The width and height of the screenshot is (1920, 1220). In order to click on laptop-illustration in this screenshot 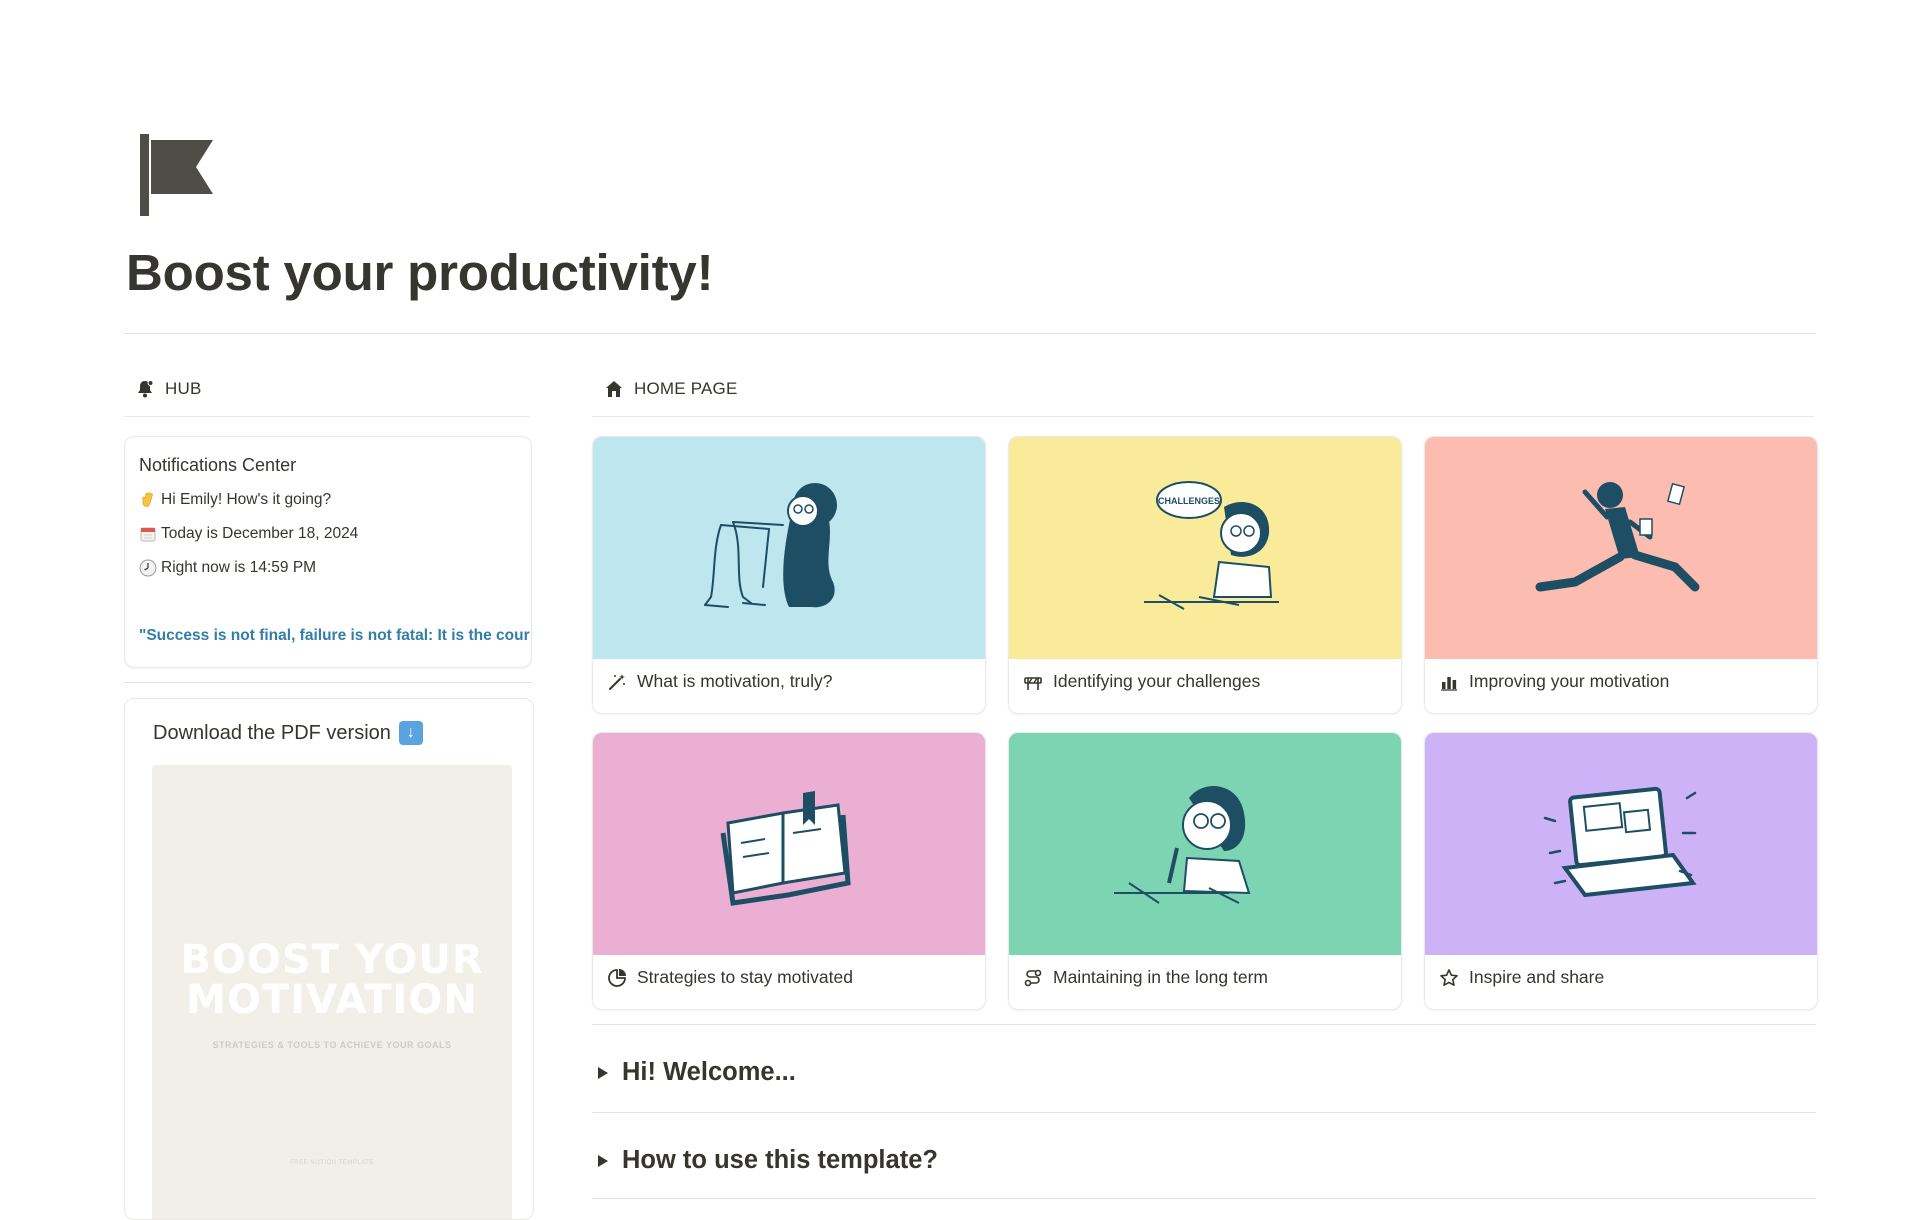, I will do `click(1620, 842)`.